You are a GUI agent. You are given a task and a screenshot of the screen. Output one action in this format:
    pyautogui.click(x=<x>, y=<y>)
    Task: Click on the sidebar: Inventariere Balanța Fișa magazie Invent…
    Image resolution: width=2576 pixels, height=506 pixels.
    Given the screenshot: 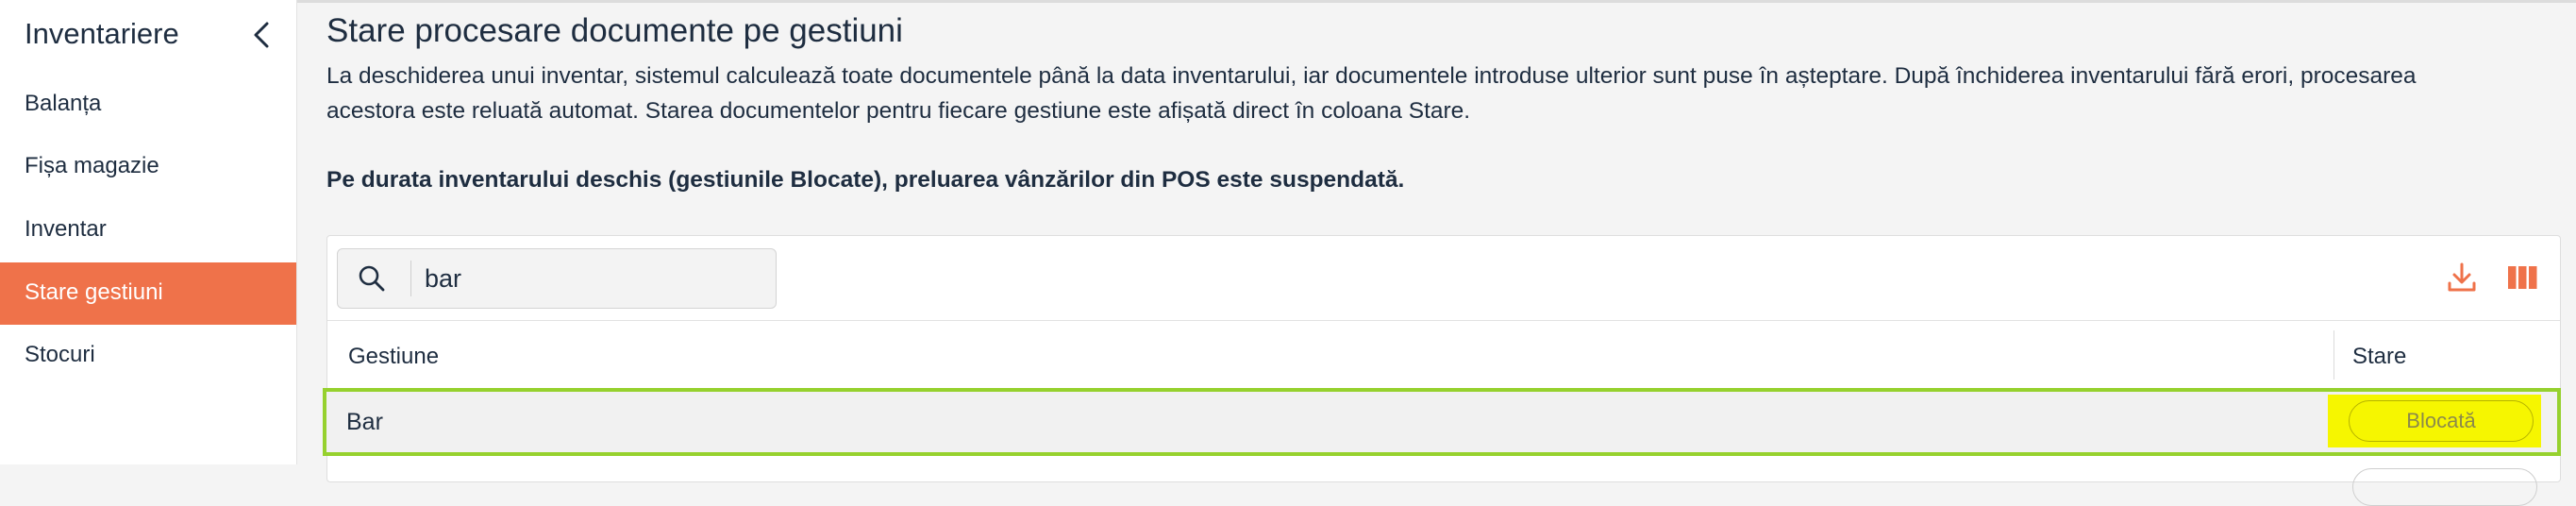 What is the action you would take?
    pyautogui.click(x=148, y=232)
    